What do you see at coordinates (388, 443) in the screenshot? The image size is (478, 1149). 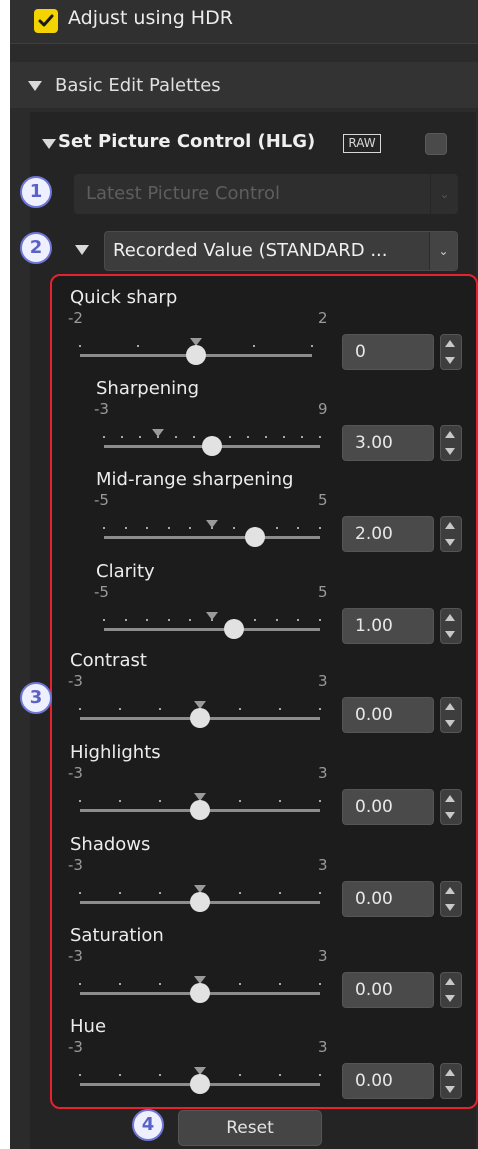 I see `slider-value-field: 3.00` at bounding box center [388, 443].